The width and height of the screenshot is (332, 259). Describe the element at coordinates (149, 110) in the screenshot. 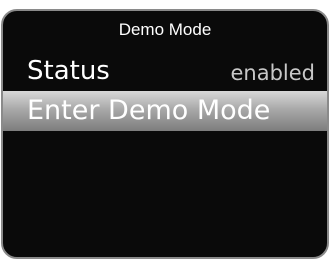

I see `enter-demo-mode-label: Enter Demo Mode` at that location.